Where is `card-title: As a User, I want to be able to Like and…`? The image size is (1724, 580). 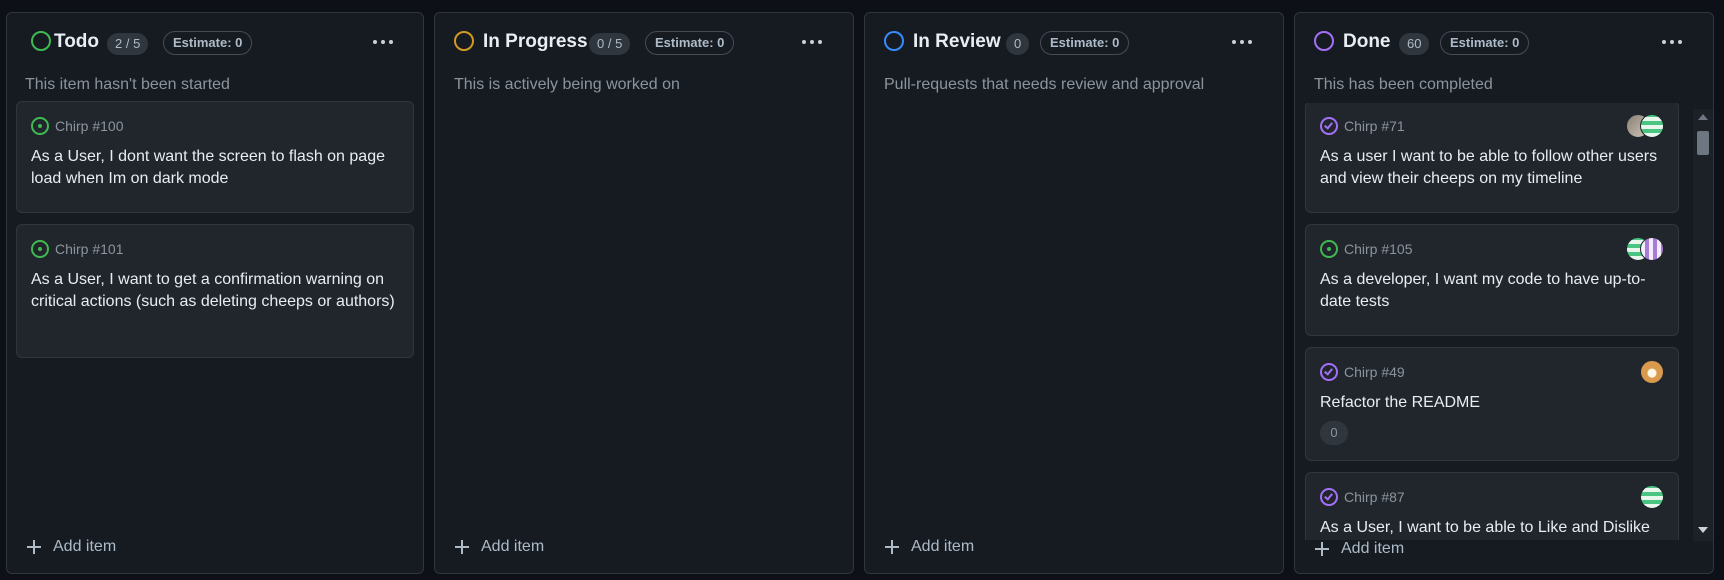 card-title: As a User, I want to be able to Like and… is located at coordinates (1494, 528).